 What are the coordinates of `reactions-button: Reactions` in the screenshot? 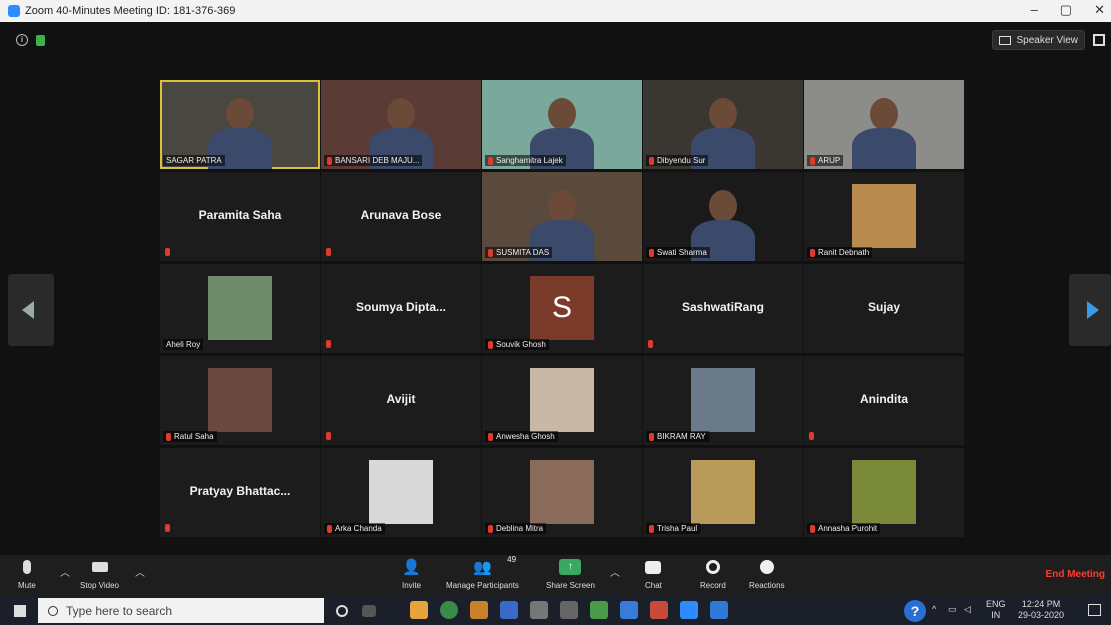 It's located at (767, 573).